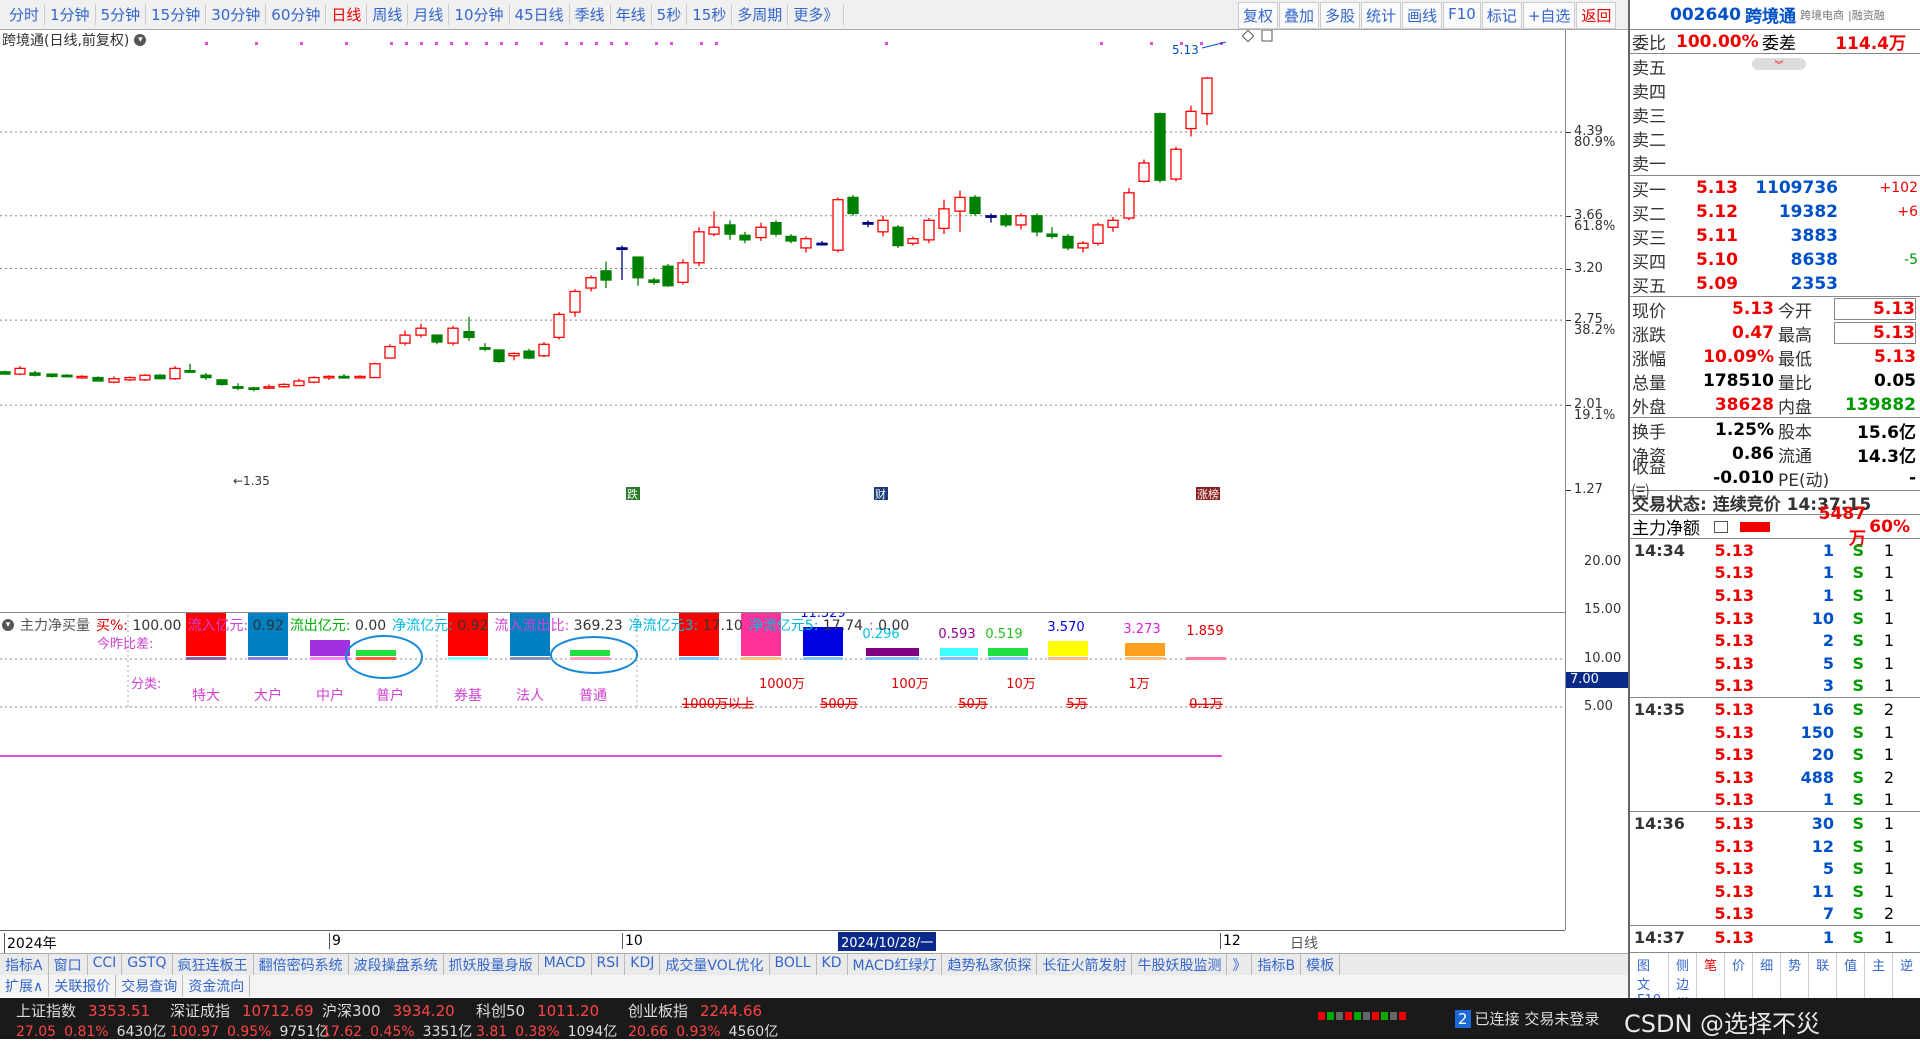 The image size is (1920, 1041). I want to click on sell-row-3: 卖二, so click(1775, 138).